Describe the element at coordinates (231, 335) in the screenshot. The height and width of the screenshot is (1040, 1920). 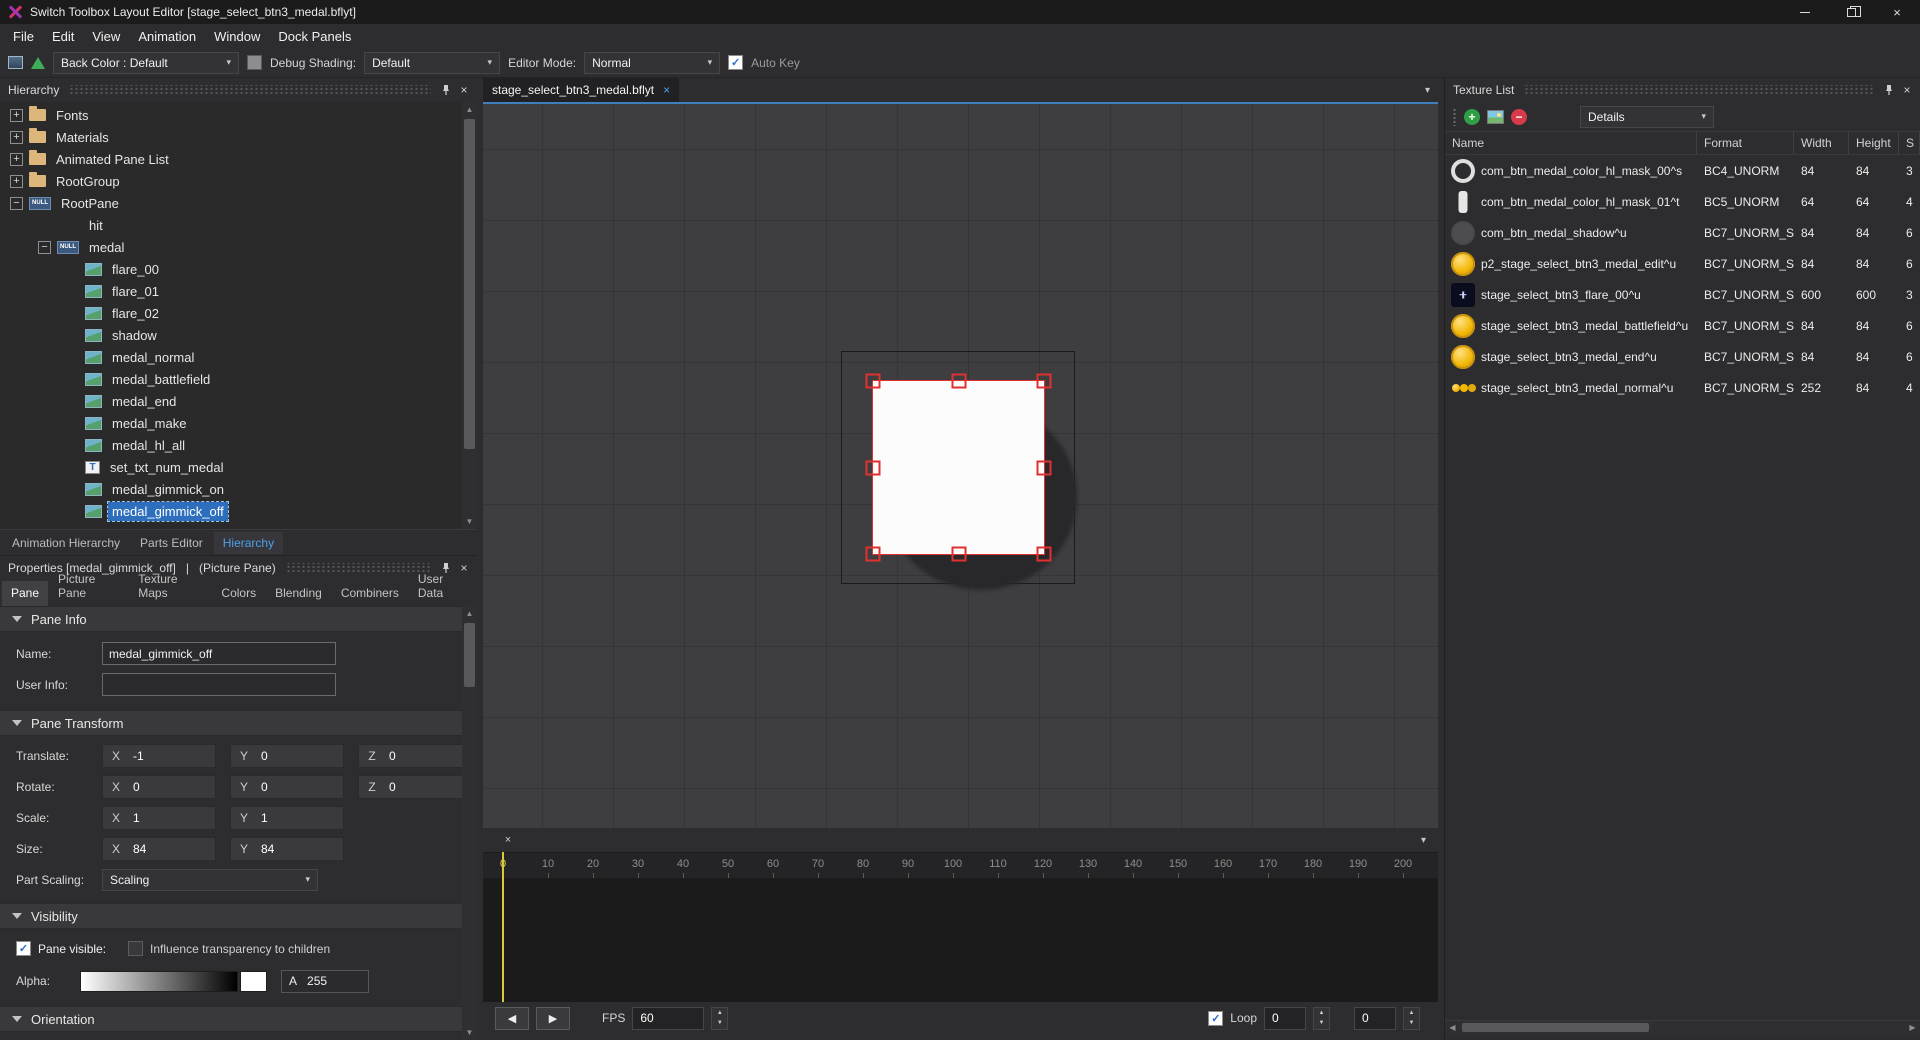
I see `hierarchy-item-shadow: shadow` at that location.